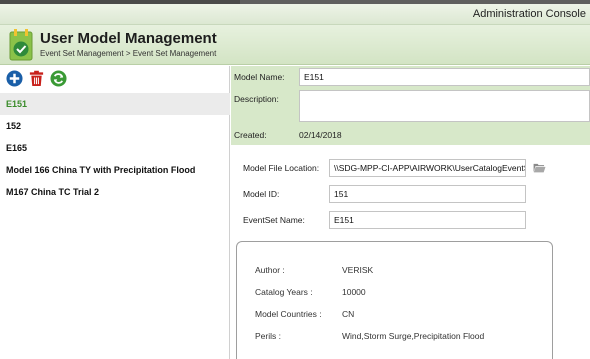 The height and width of the screenshot is (359, 590). What do you see at coordinates (320, 135) in the screenshot?
I see `created-date: 02/14/2018` at bounding box center [320, 135].